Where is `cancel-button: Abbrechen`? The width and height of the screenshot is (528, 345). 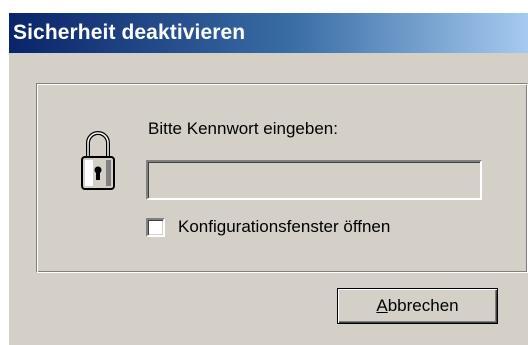 cancel-button: Abbrechen is located at coordinates (417, 306).